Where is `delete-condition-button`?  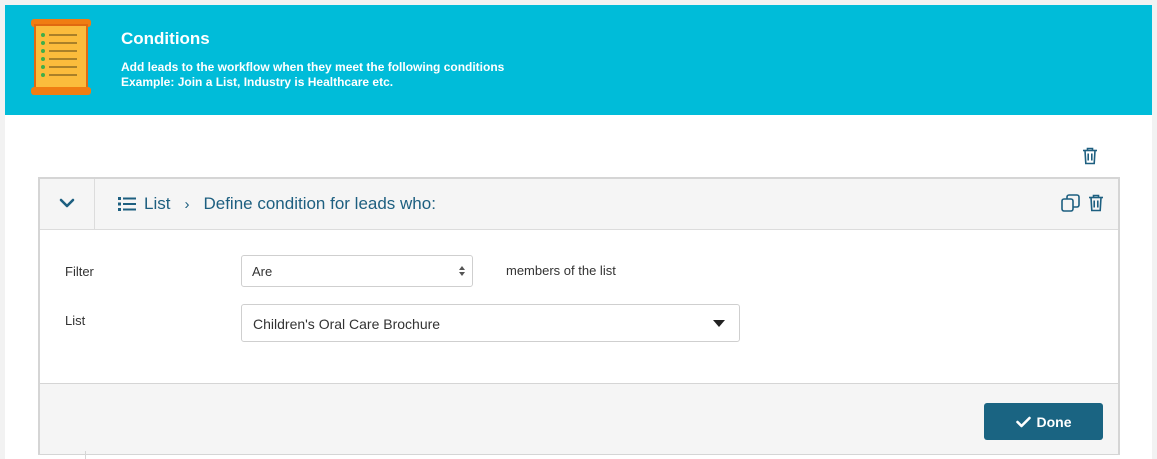
delete-condition-button is located at coordinates (1096, 205).